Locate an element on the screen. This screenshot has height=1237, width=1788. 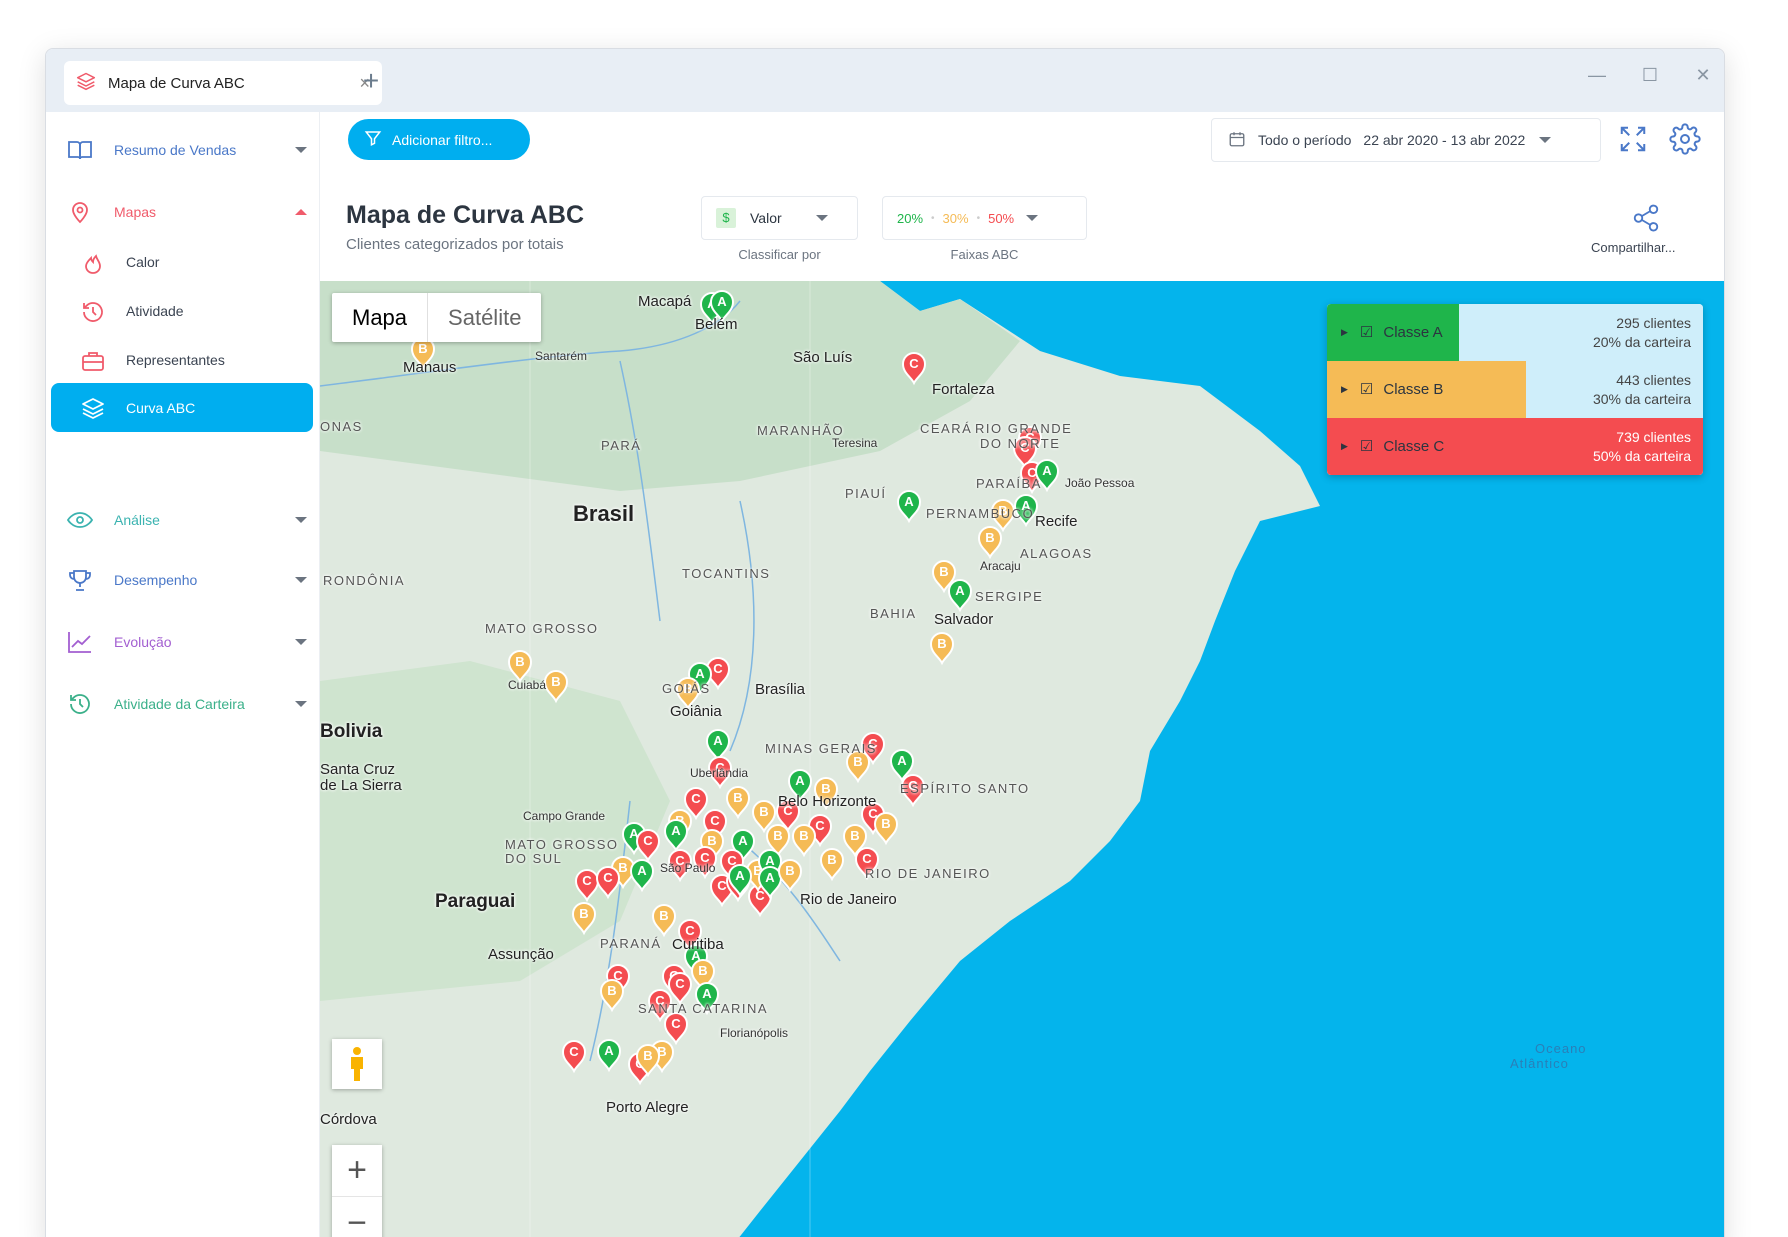
sort-by-select: $ Valor is located at coordinates (779, 218).